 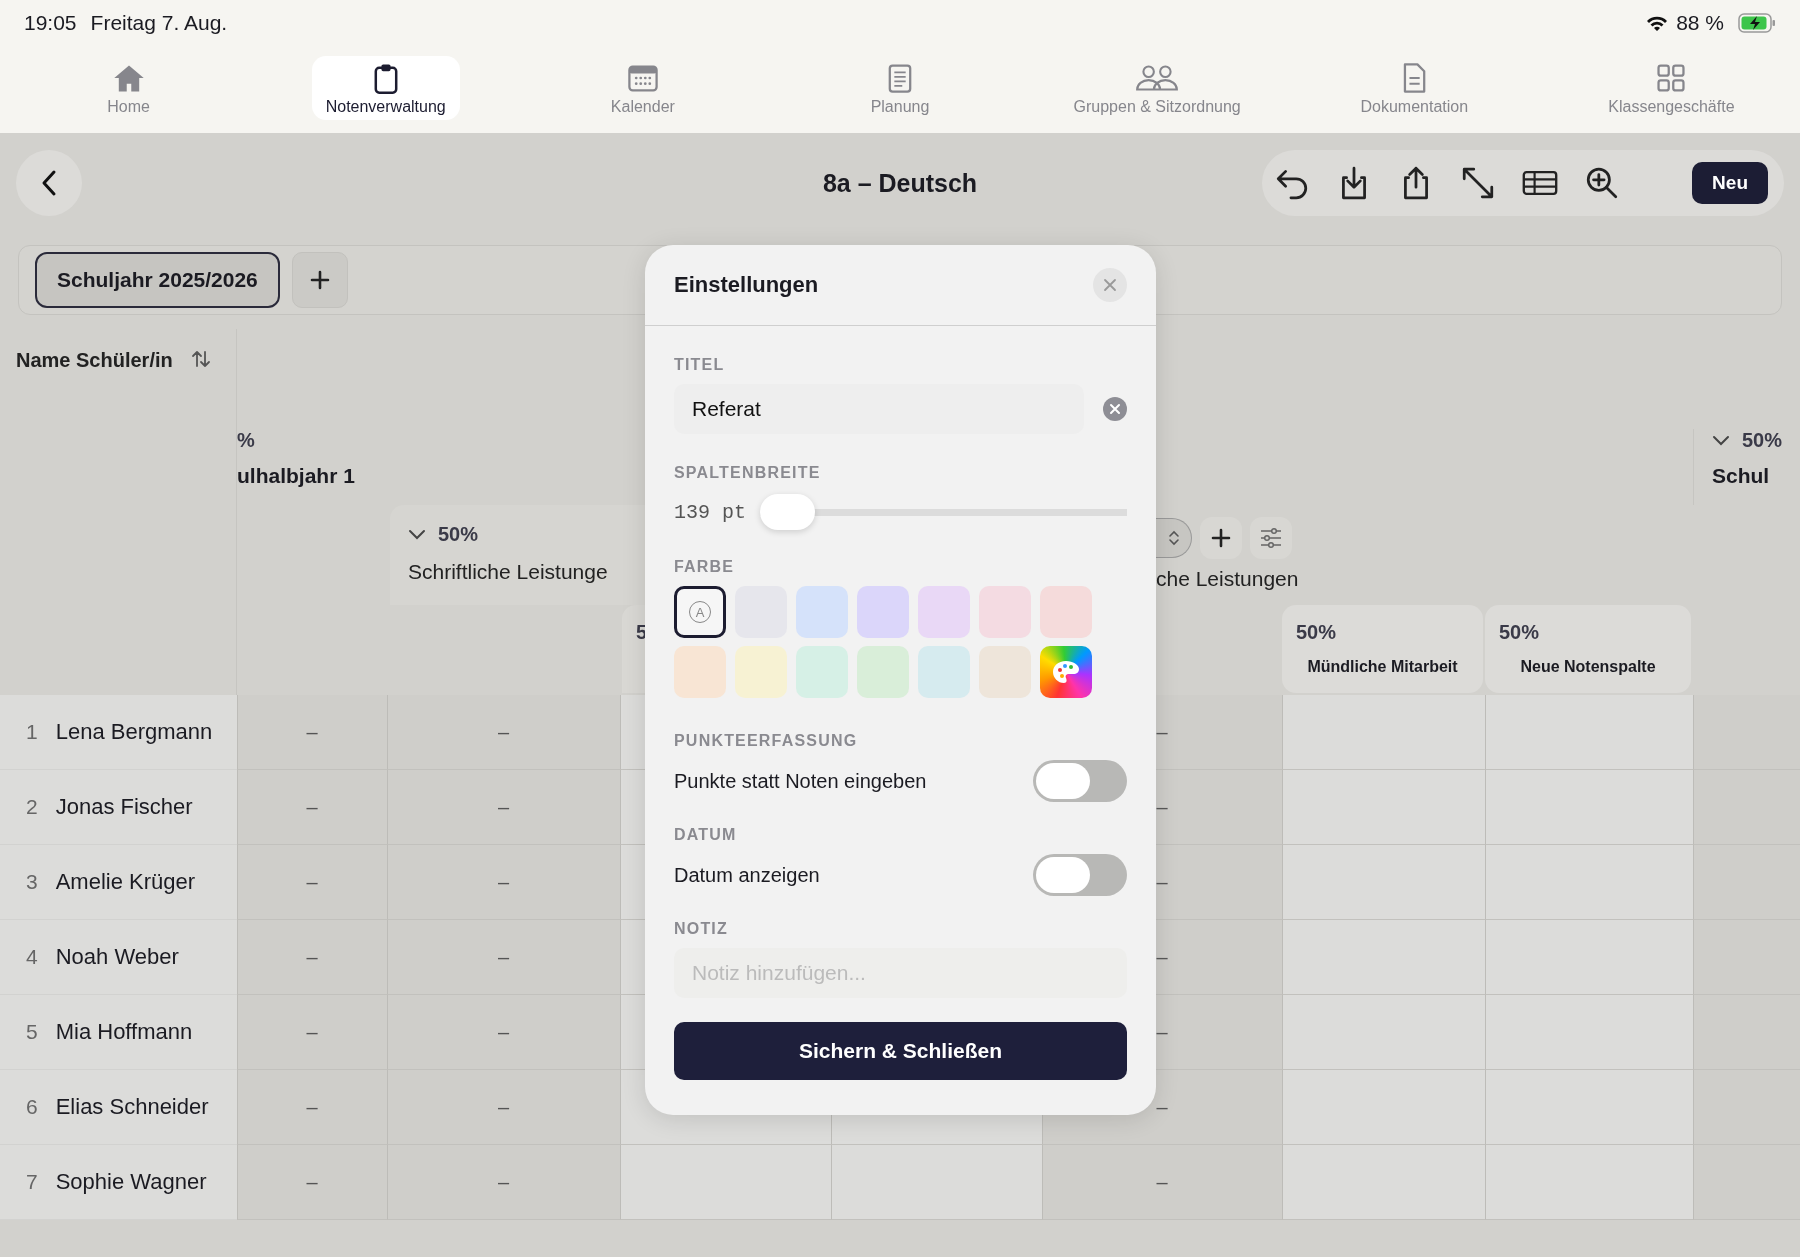 I want to click on dialog-title: Einstellungen, so click(x=746, y=285).